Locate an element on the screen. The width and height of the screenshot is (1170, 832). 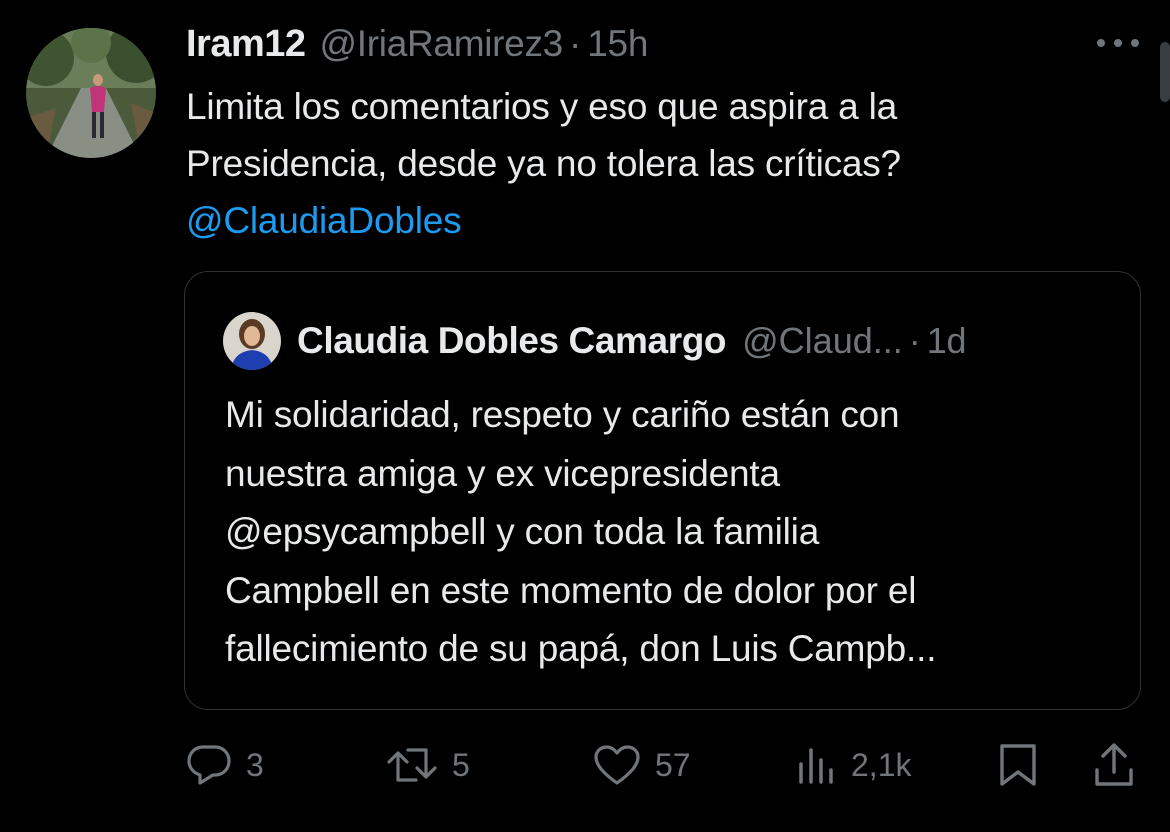
tweet-header: Iram12 @IriaRamirez3 · 15h is located at coordinates (417, 44).